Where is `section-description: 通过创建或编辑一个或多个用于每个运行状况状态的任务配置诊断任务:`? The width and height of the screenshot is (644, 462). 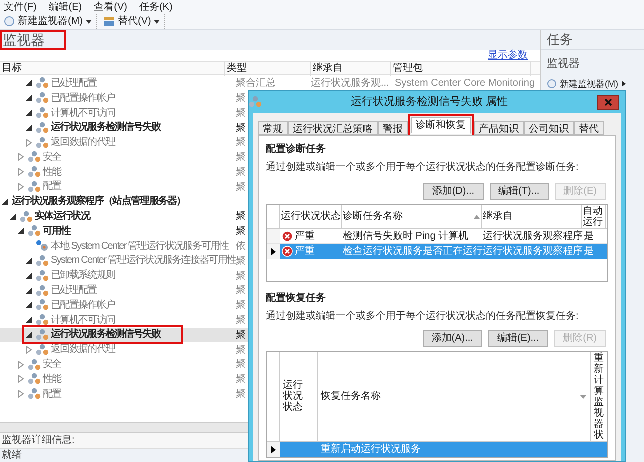
section-description: 通过创建或编辑一个或多个用于每个运行状况状态的任务配置诊断任务: is located at coordinates (423, 167).